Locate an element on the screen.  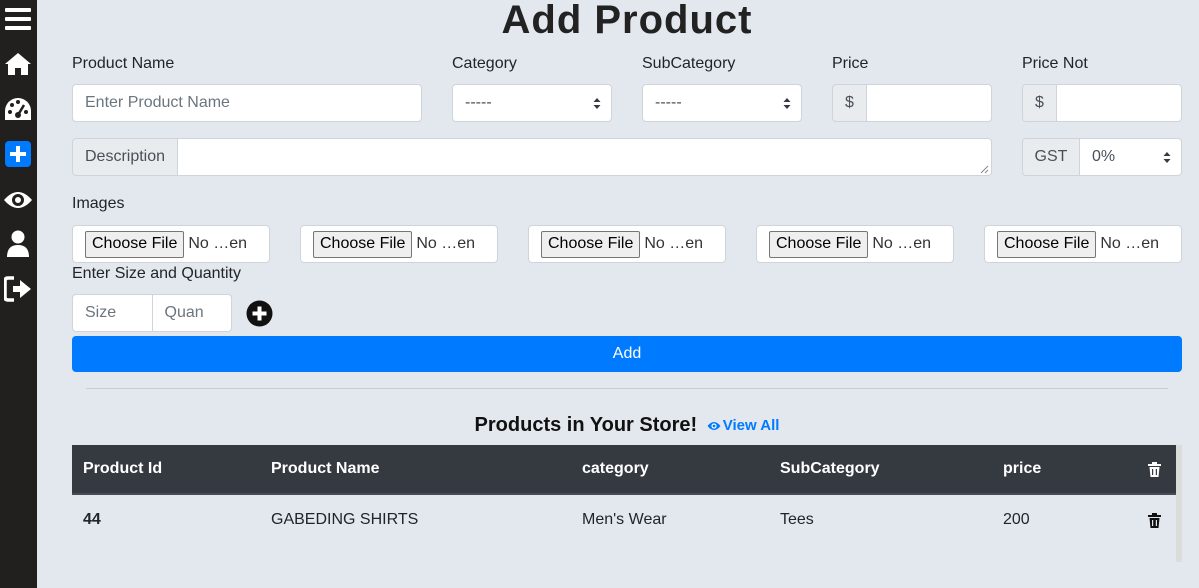
gst-addon: GST is located at coordinates (1051, 157).